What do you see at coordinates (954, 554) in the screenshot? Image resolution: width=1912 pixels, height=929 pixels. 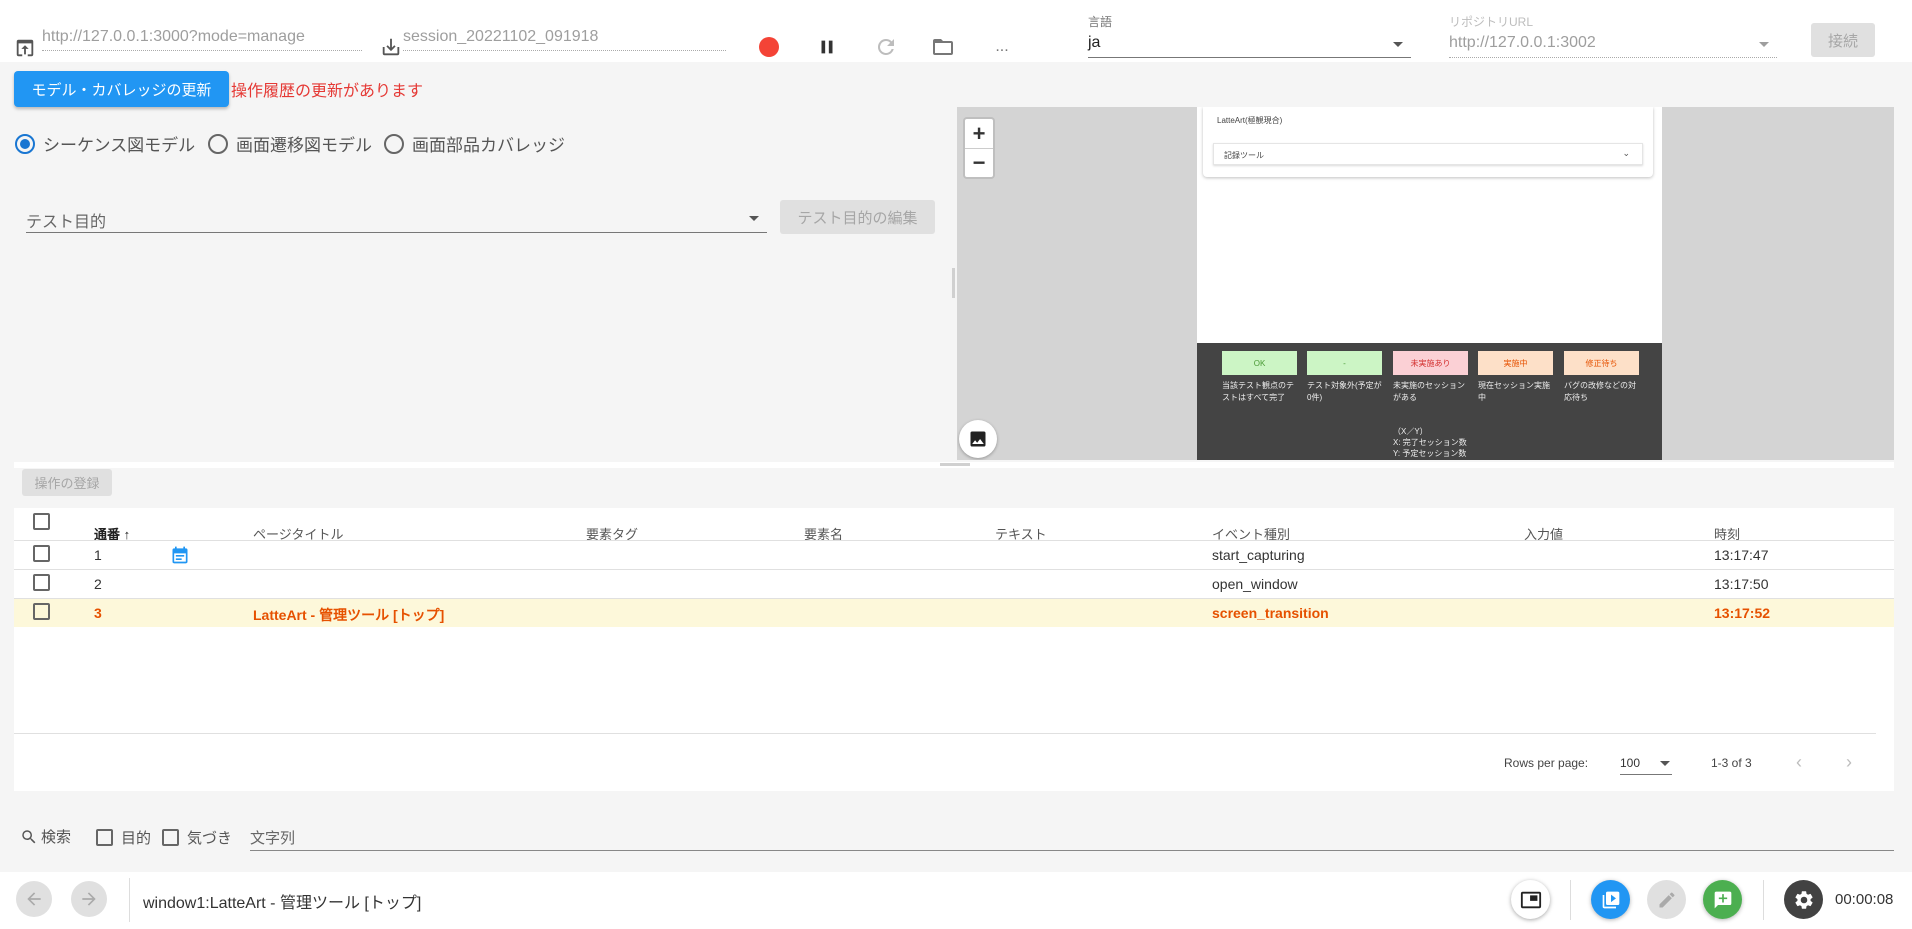 I see `table-row: 1 start_capturing 13:17:47` at bounding box center [954, 554].